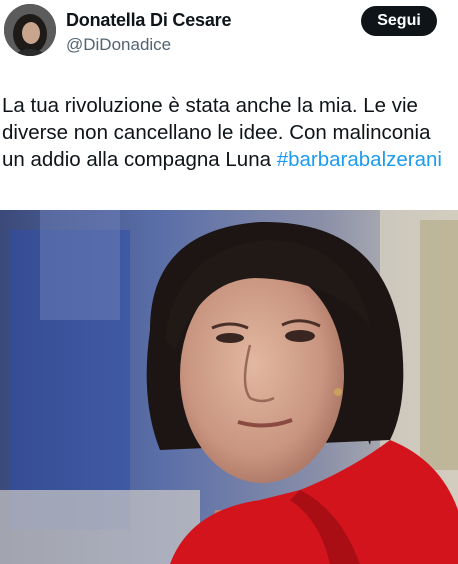 The width and height of the screenshot is (458, 564). What do you see at coordinates (118, 45) in the screenshot?
I see `author-handle: @DiDonadice` at bounding box center [118, 45].